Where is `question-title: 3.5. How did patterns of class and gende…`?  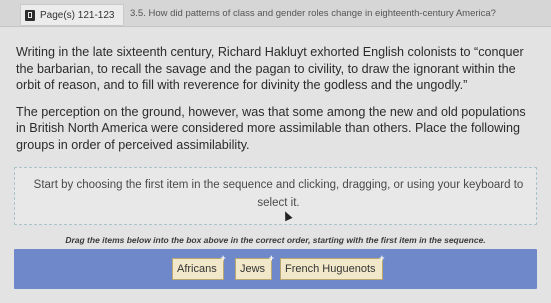 question-title: 3.5. How did patterns of class and gende… is located at coordinates (313, 13).